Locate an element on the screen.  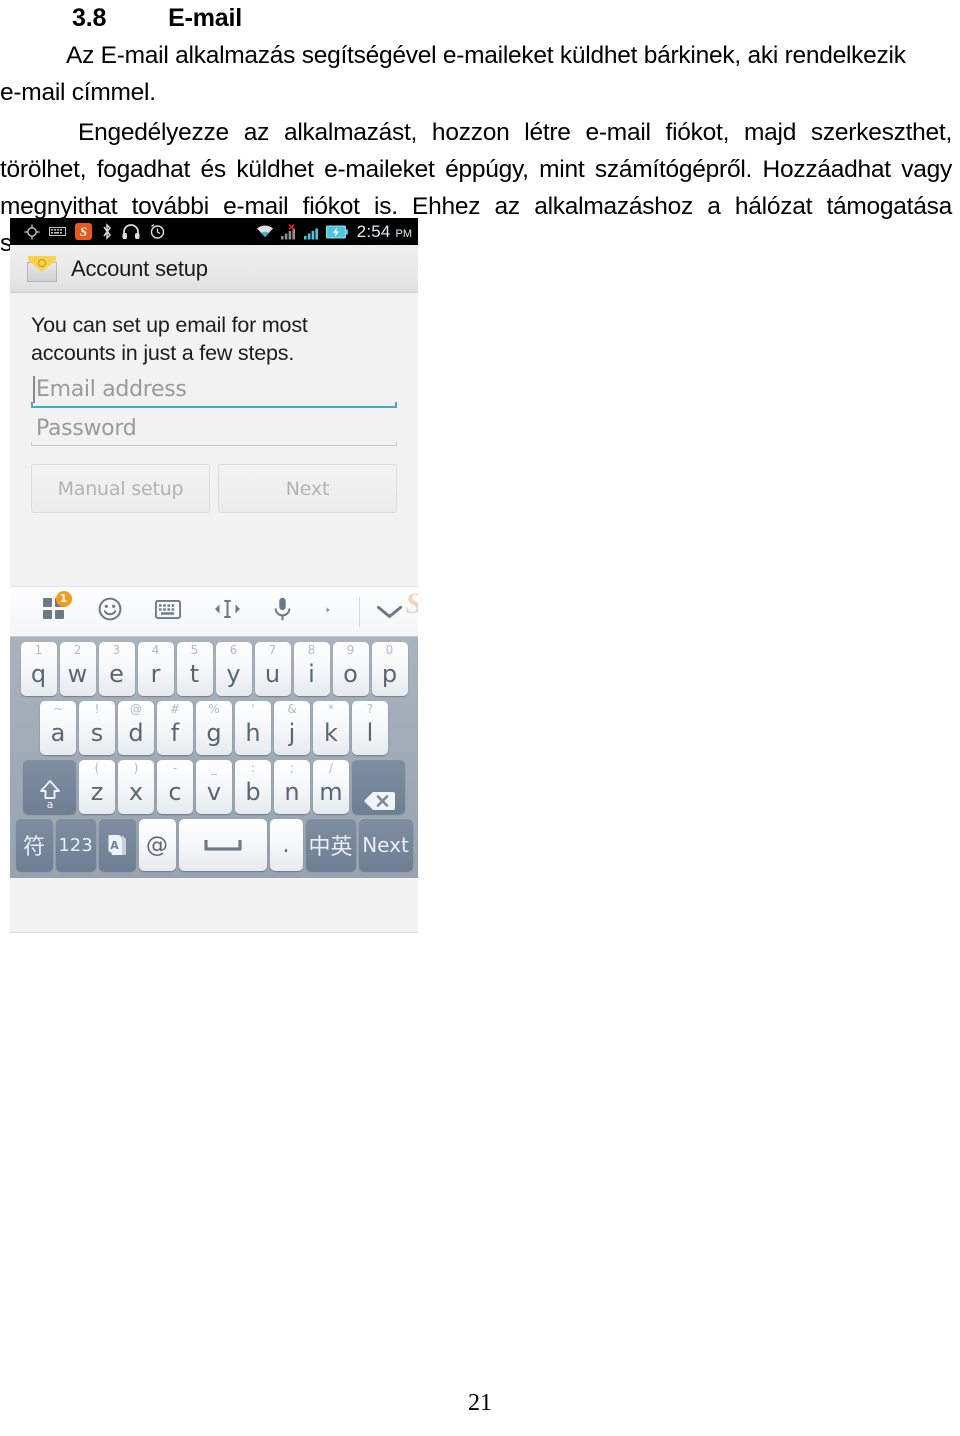
key-s: ! s is located at coordinates (97, 728).